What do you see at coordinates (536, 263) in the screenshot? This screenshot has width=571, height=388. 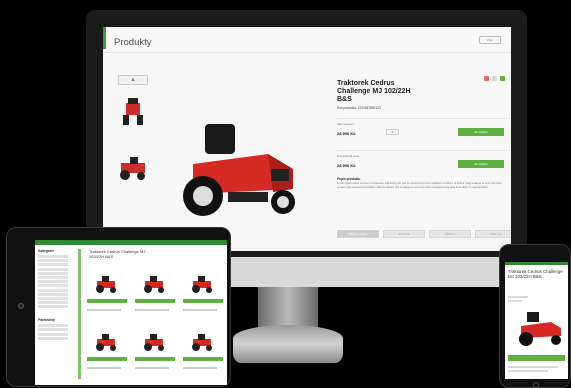 I see `phone-header-bar` at bounding box center [536, 263].